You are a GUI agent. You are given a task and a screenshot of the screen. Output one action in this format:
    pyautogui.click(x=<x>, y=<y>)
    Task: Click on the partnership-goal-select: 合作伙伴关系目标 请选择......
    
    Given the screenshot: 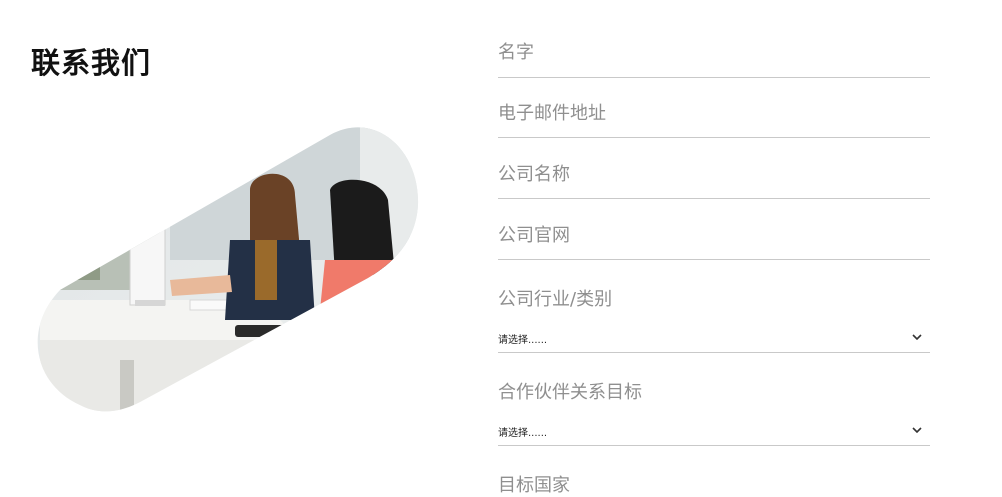 What is the action you would take?
    pyautogui.click(x=714, y=399)
    